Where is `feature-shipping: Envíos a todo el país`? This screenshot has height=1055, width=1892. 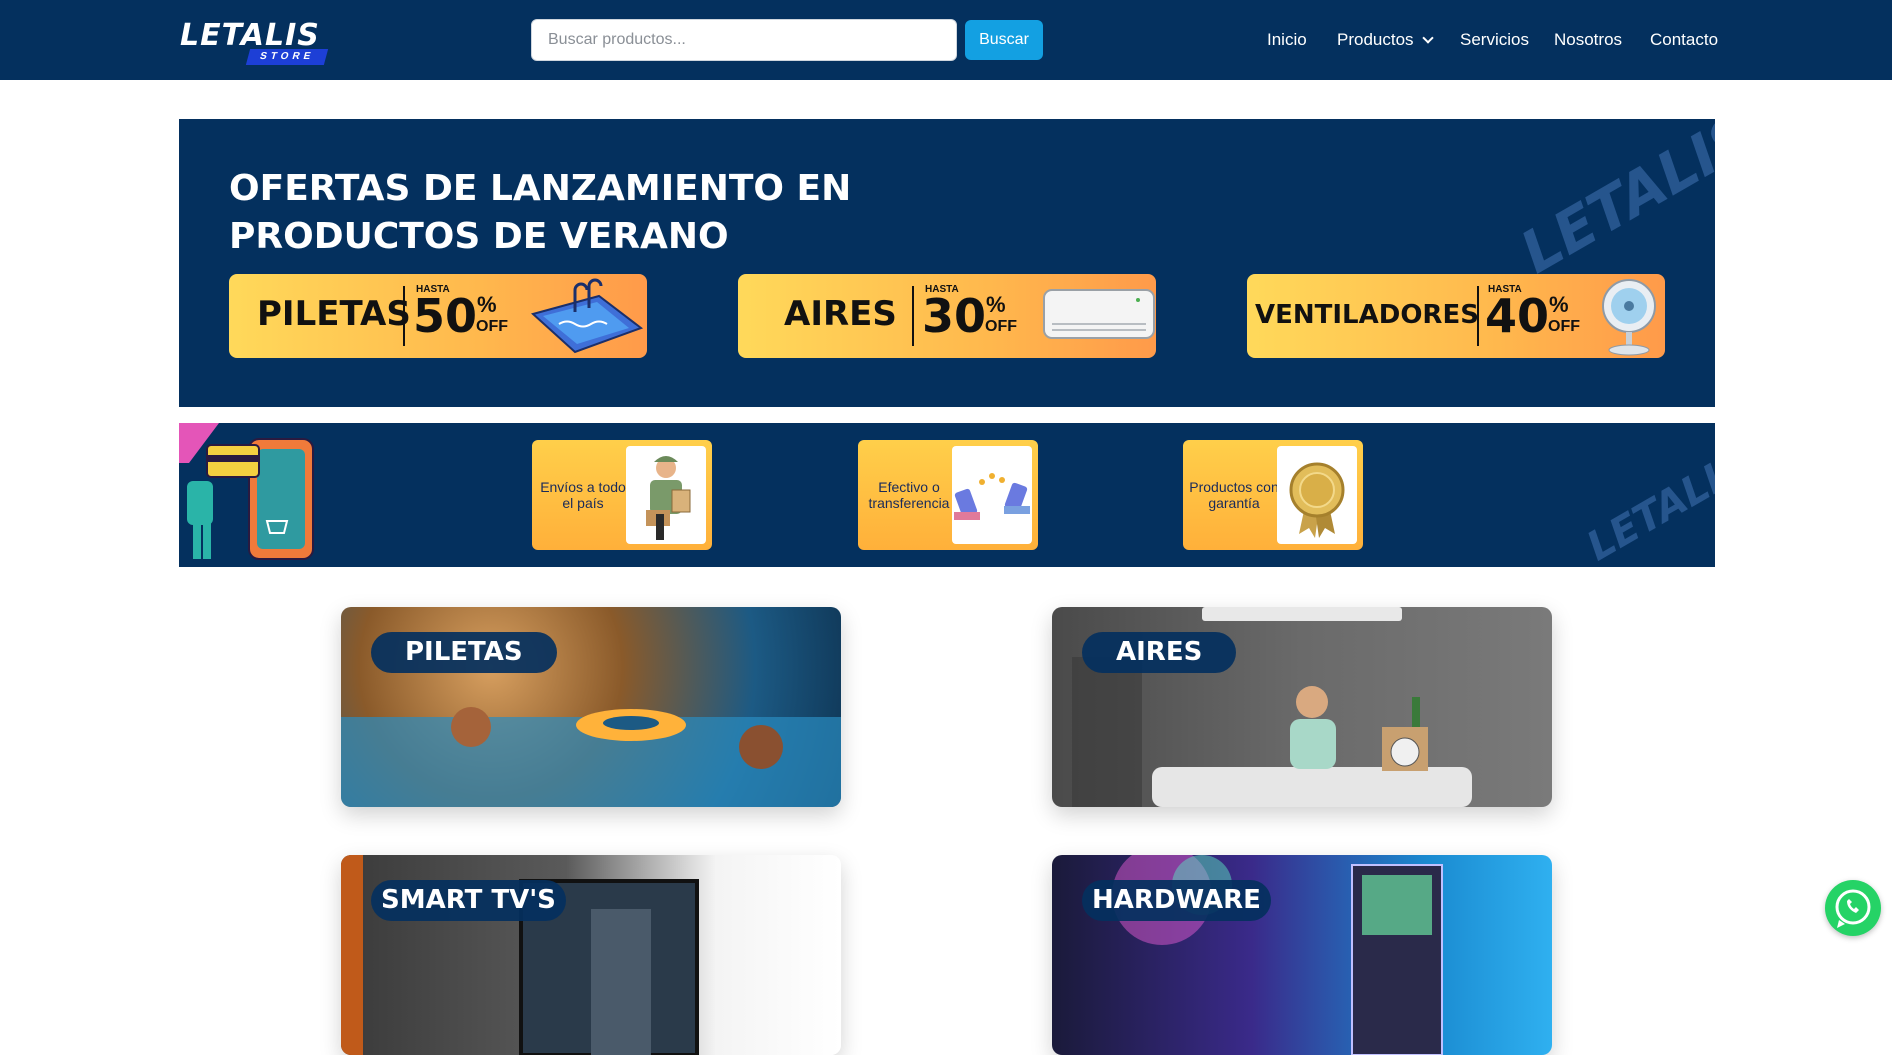 feature-shipping: Envíos a todo el país is located at coordinates (622, 495).